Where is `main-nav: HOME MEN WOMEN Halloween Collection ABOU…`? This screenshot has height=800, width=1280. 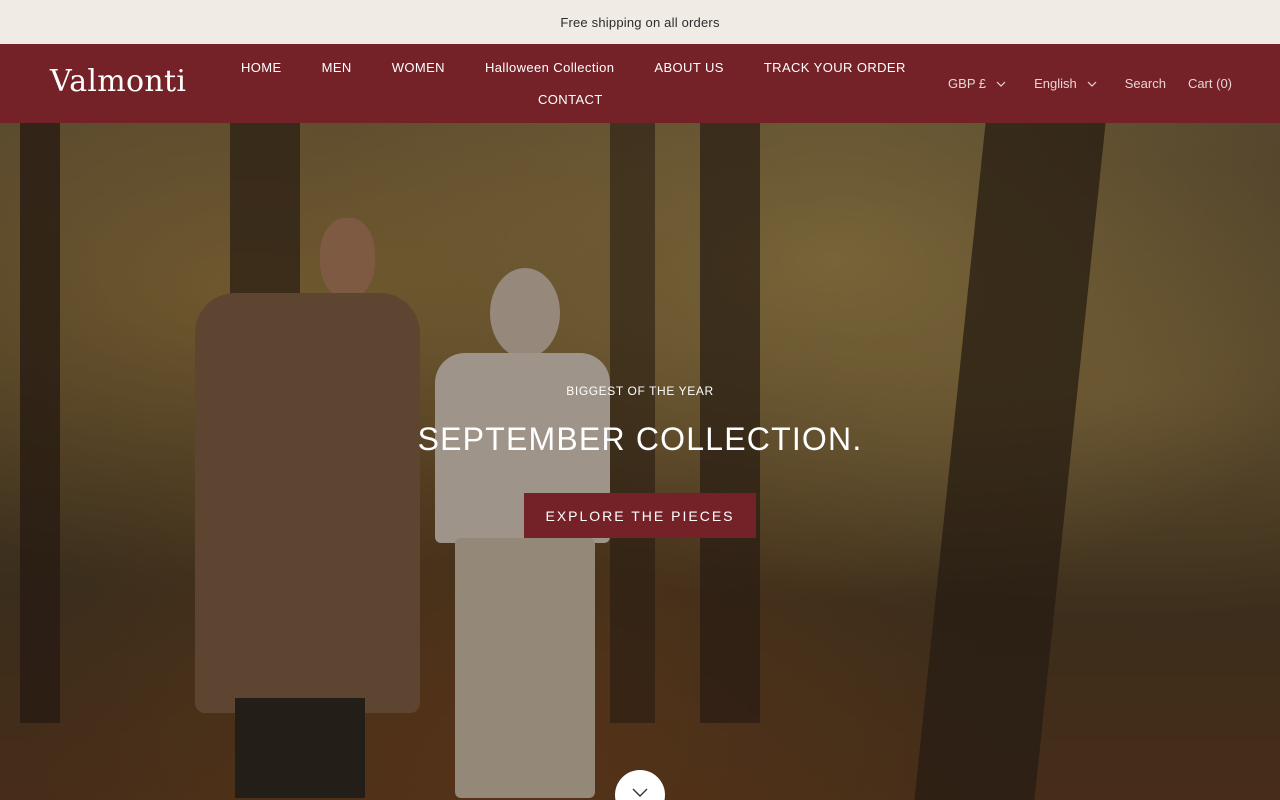
main-nav: HOME MEN WOMEN Halloween Collection ABOU… is located at coordinates (573, 68).